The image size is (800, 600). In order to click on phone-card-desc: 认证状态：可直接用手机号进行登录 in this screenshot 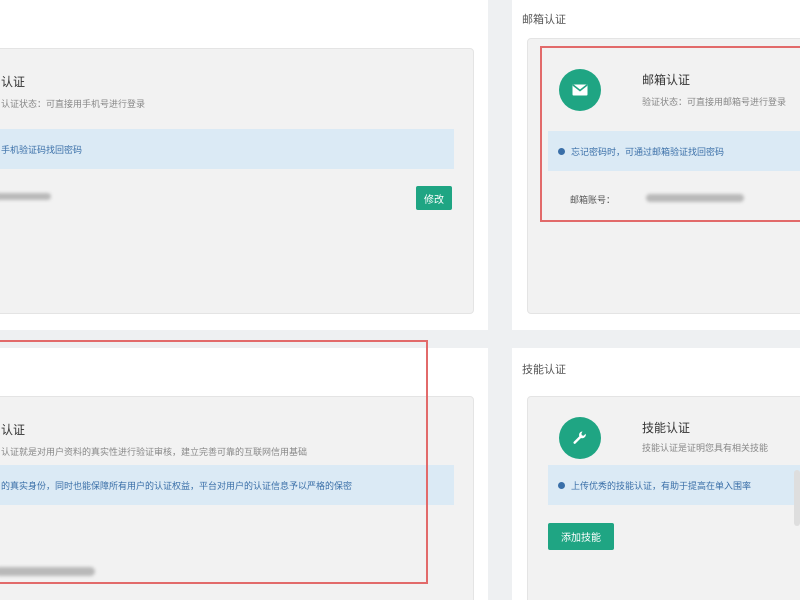, I will do `click(73, 105)`.